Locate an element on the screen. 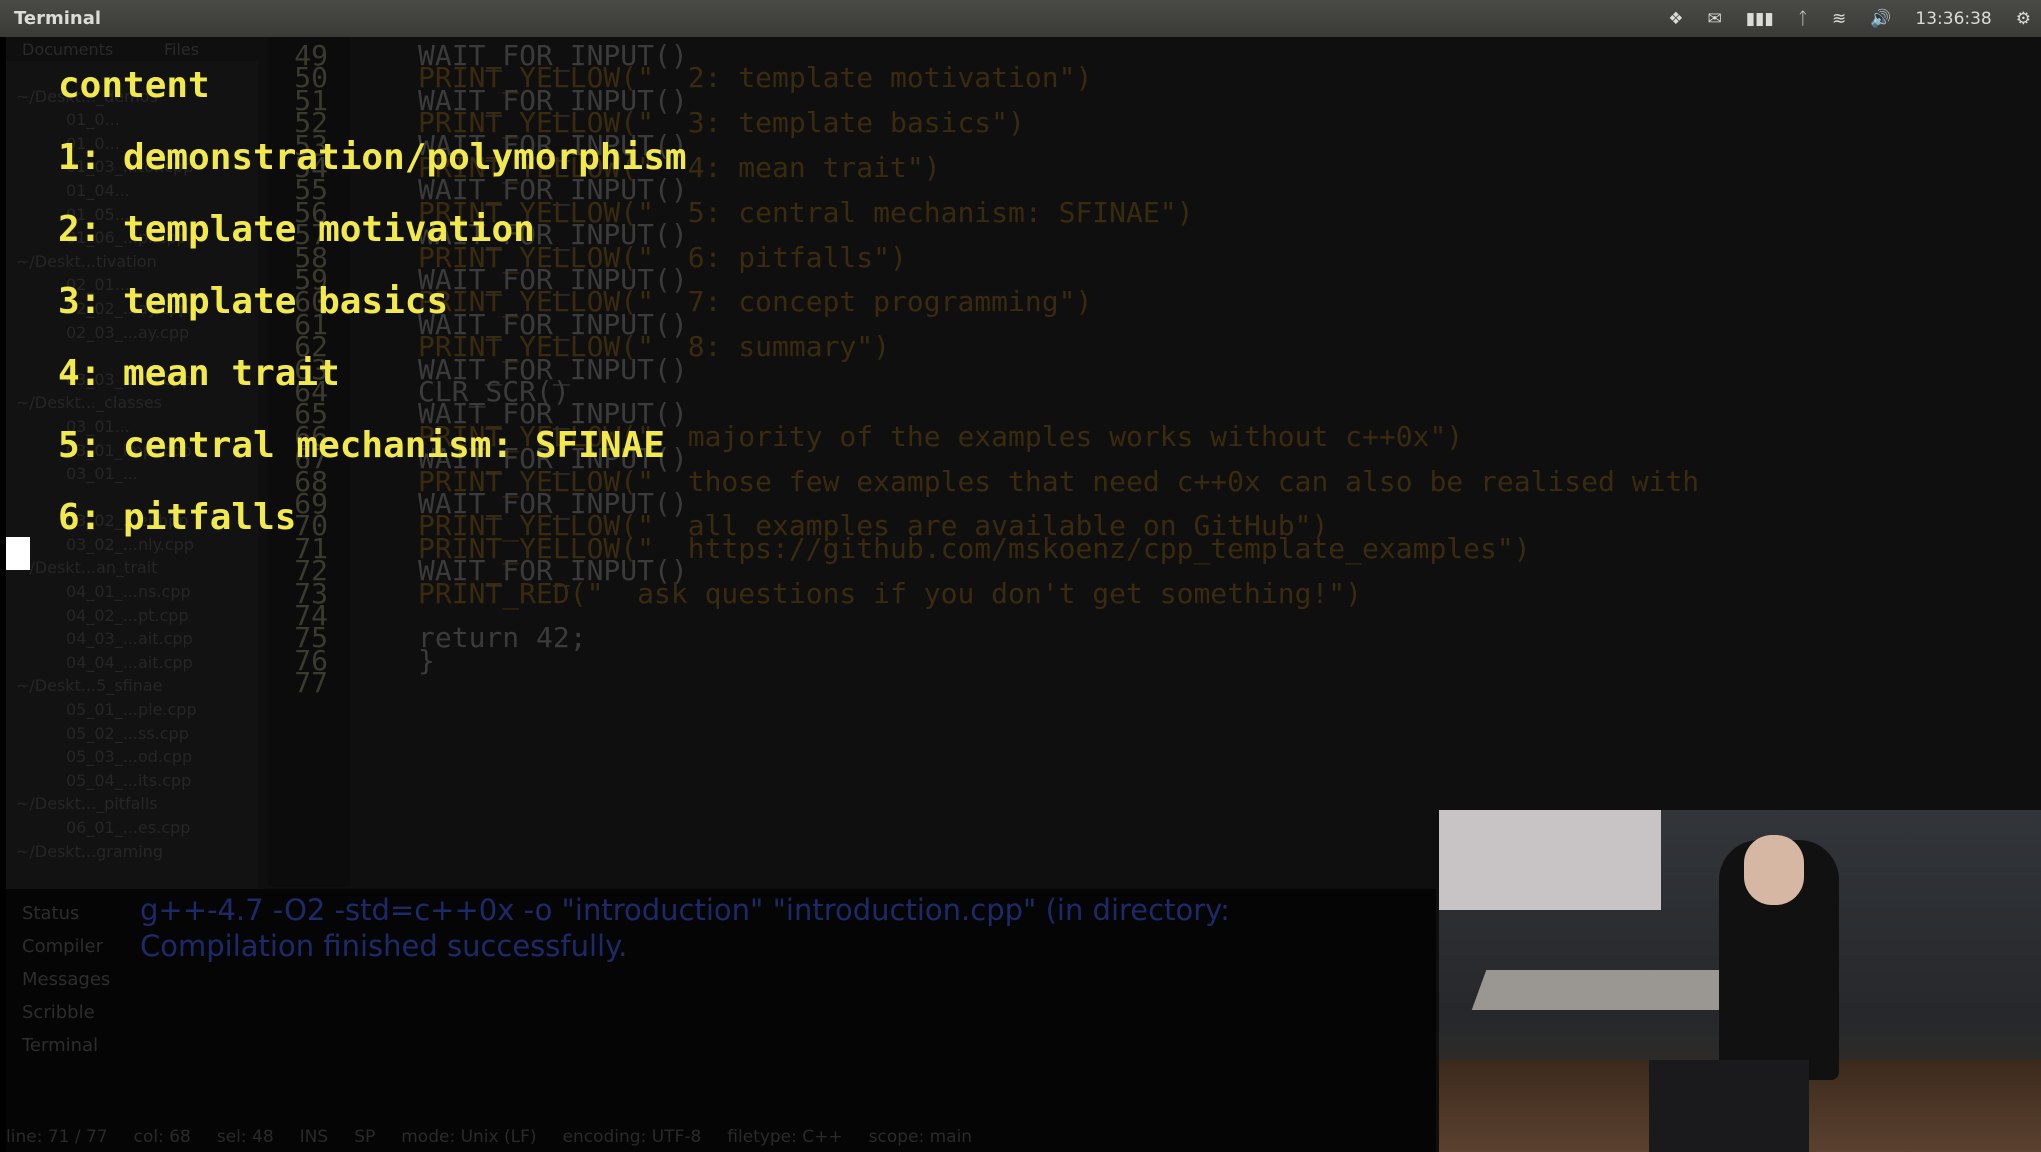 Image resolution: width=2041 pixels, height=1152 pixels. status-item: SP is located at coordinates (365, 1137).